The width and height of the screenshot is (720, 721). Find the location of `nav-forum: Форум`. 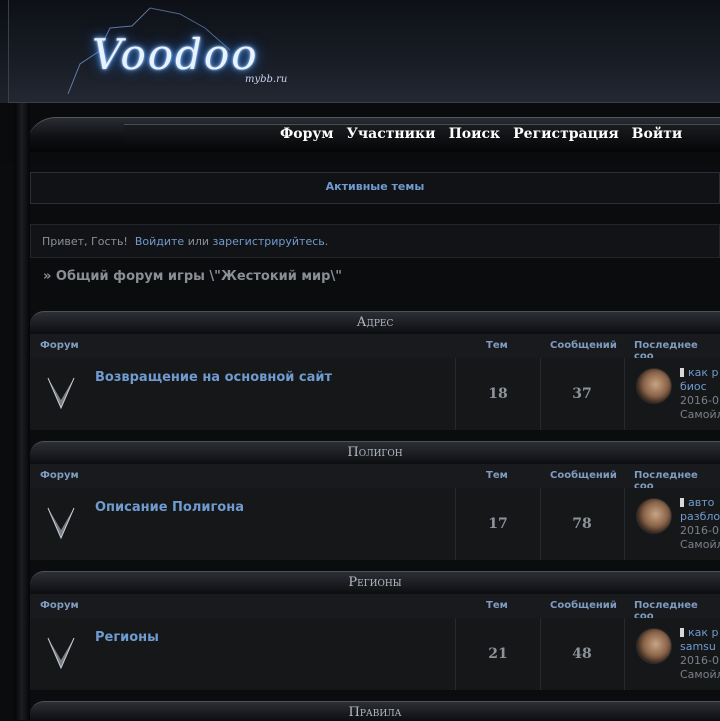

nav-forum: Форум is located at coordinates (307, 134).